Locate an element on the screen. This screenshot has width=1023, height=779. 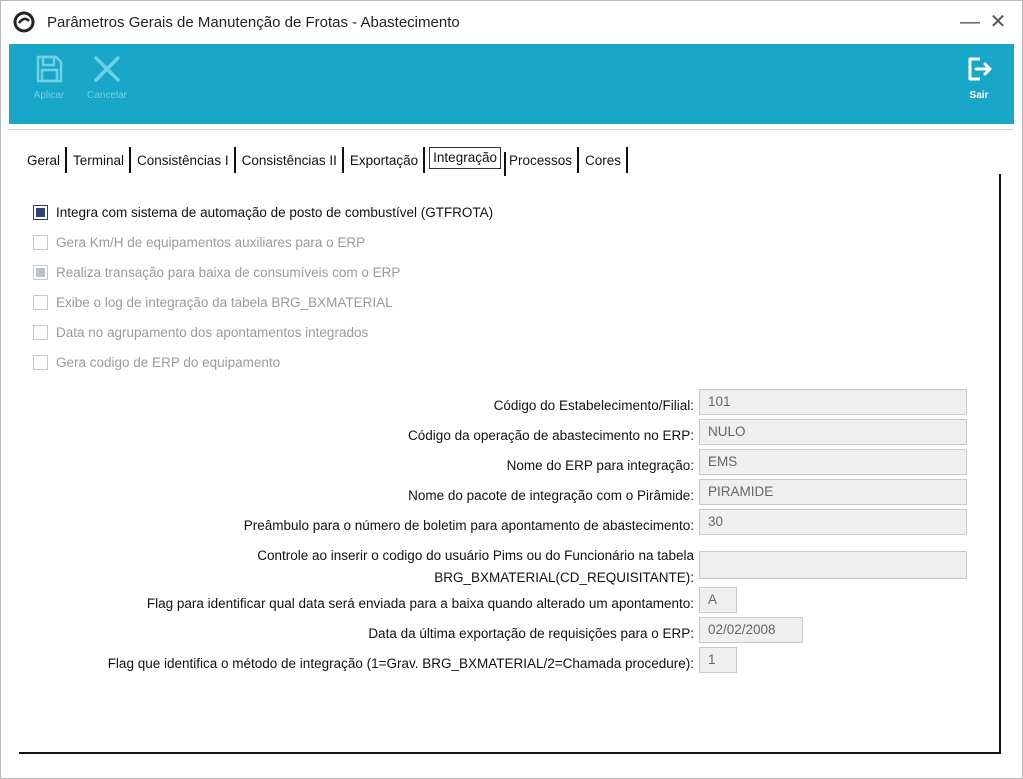
cancel-label: Cancelar is located at coordinates (107, 95).